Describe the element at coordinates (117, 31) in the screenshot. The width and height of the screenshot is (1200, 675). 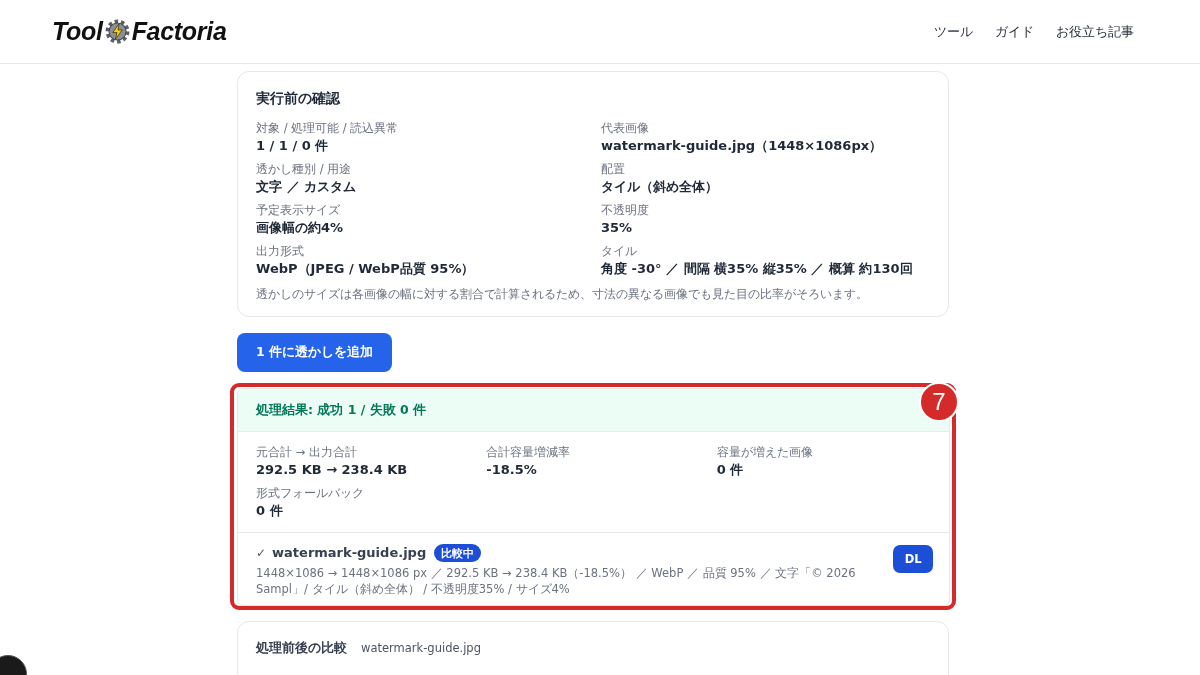
I see `gear-icon` at that location.